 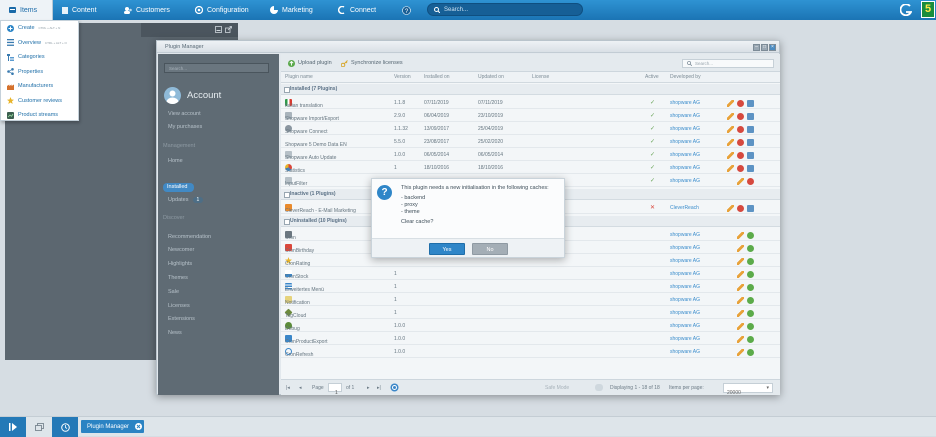 What do you see at coordinates (540, 77) in the screenshot?
I see `column-header-license: License` at bounding box center [540, 77].